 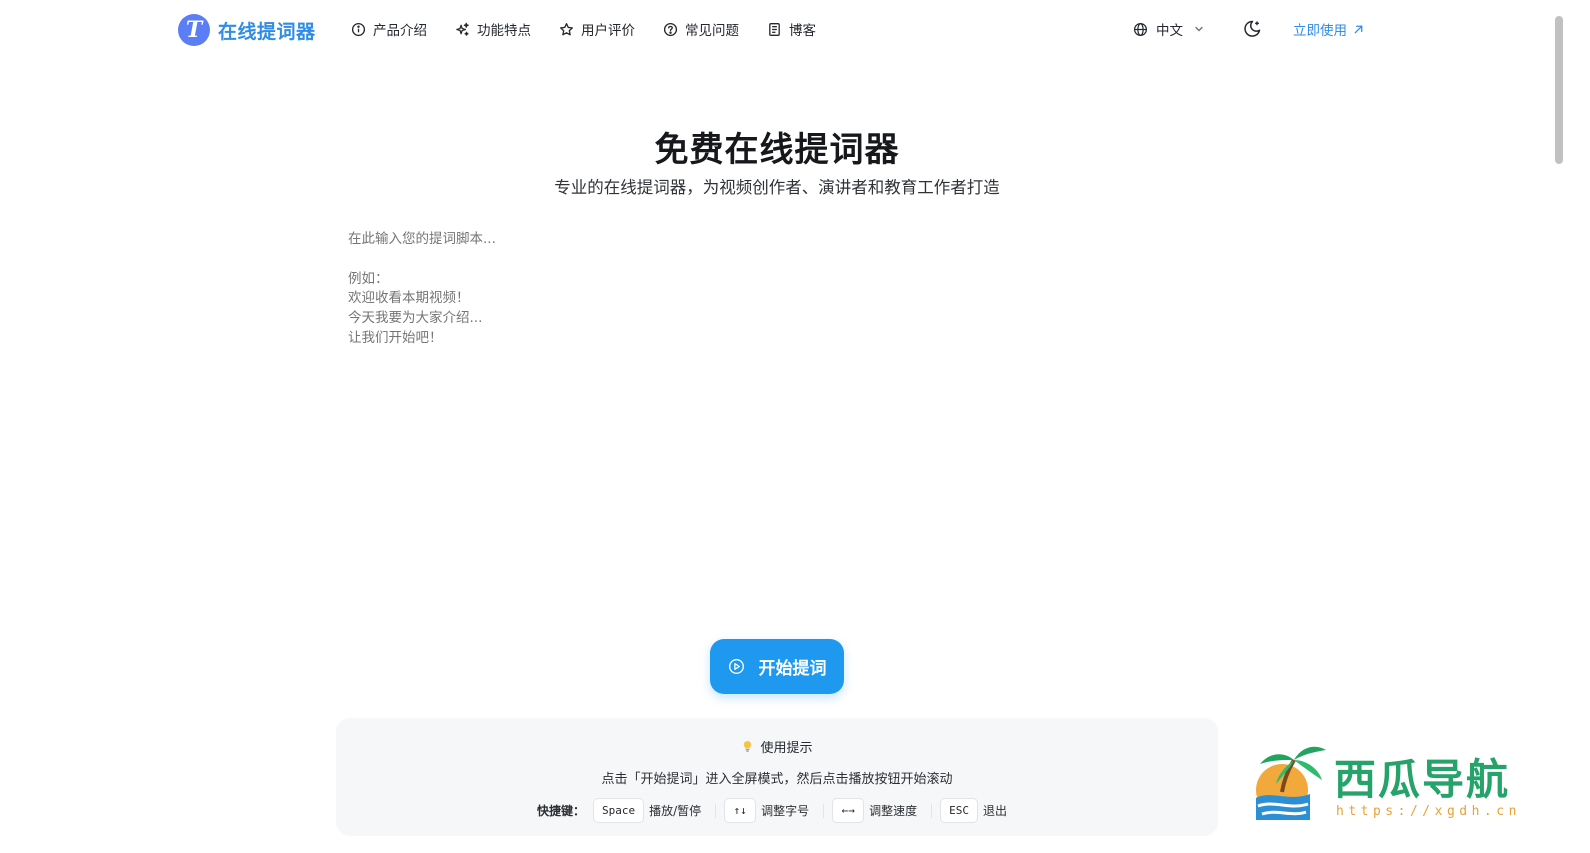 I want to click on nav-label: 常见问题, so click(x=712, y=31).